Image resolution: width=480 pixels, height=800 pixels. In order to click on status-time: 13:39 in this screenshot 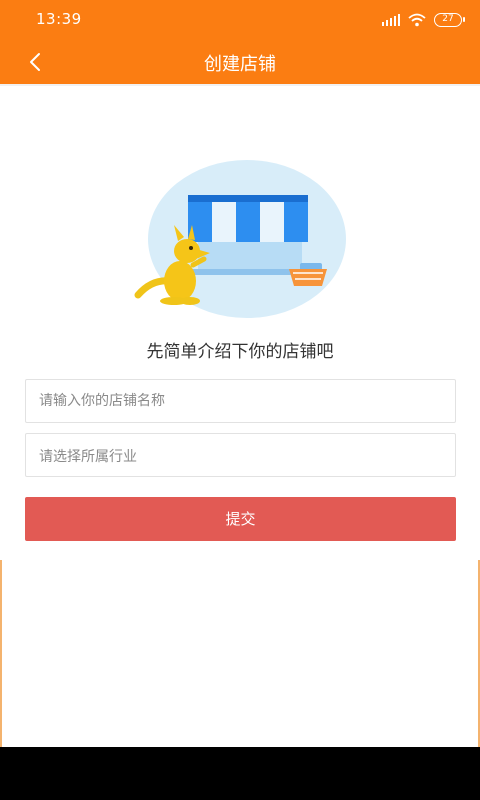, I will do `click(59, 19)`.